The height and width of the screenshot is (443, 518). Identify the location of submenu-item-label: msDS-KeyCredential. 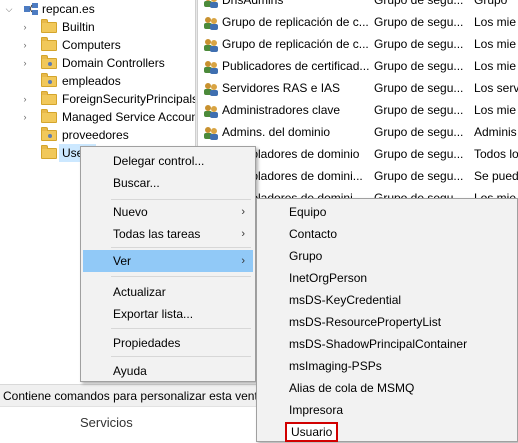
(345, 300).